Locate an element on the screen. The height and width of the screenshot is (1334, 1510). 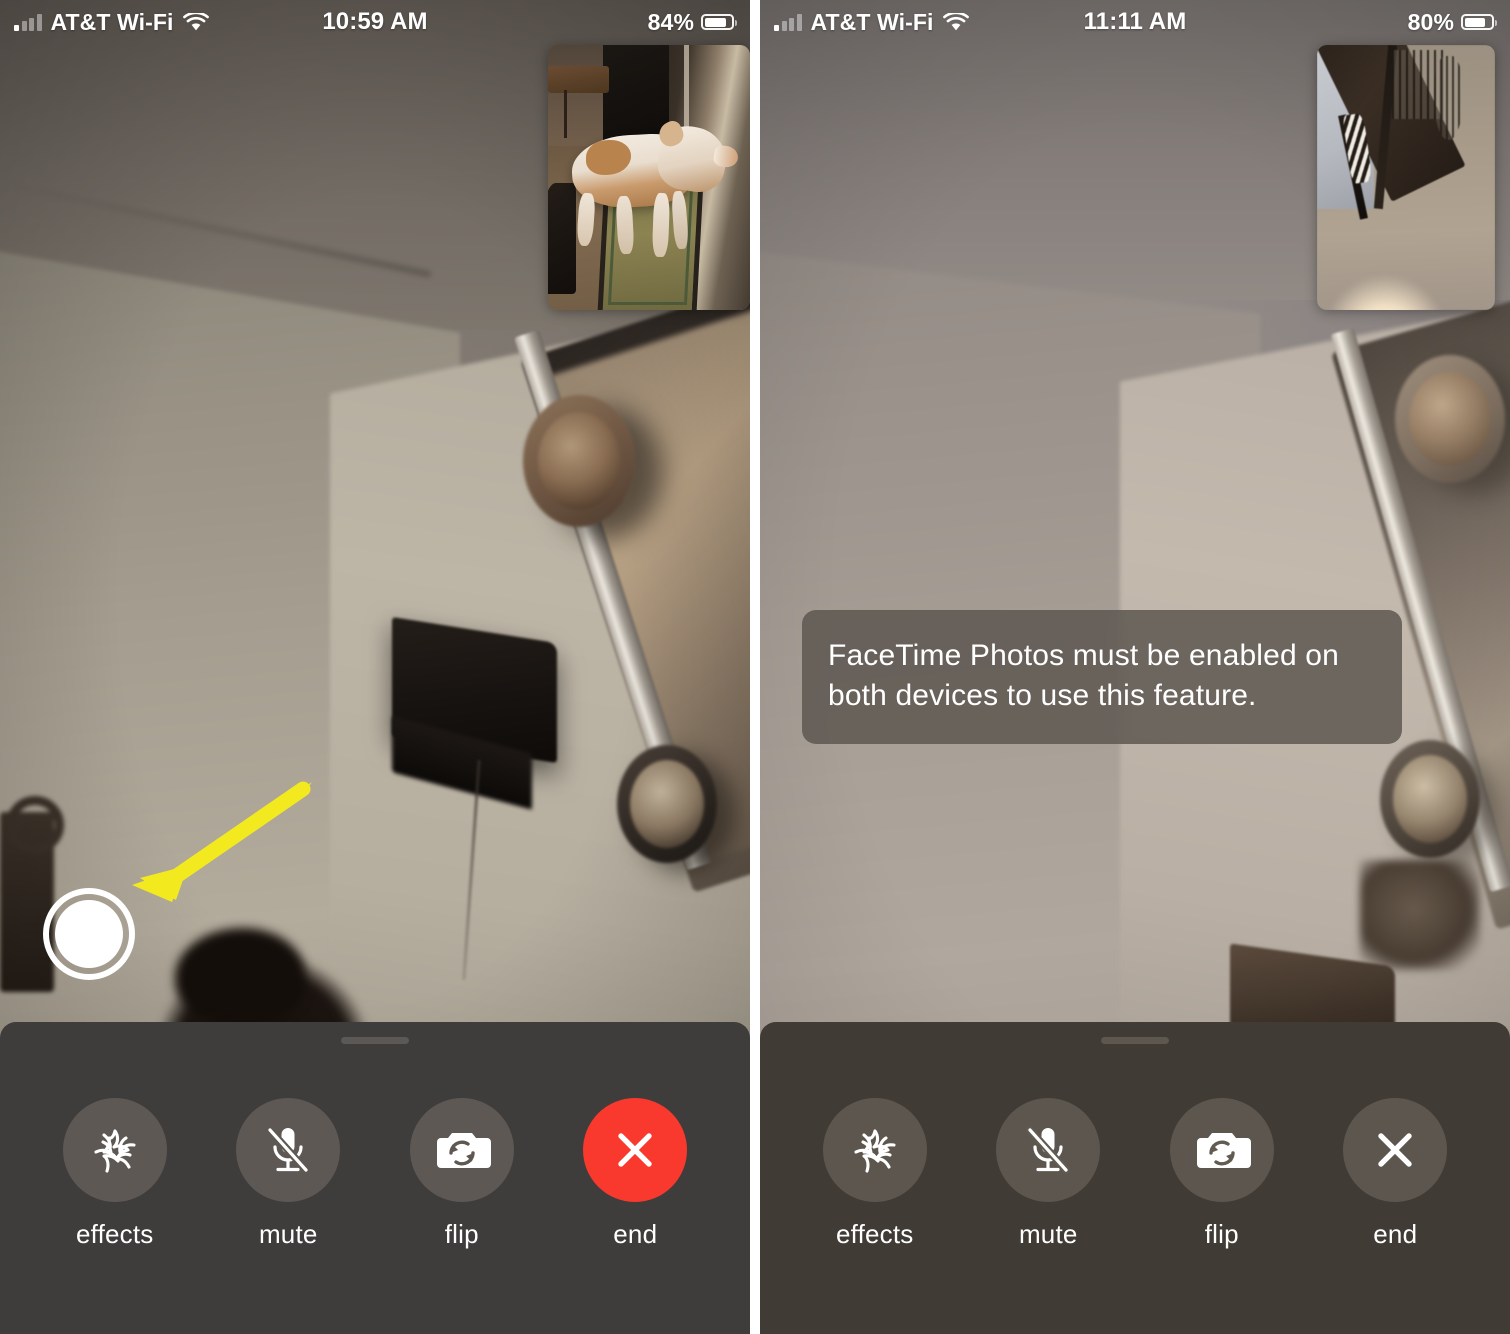
shutter-core is located at coordinates (89, 934).